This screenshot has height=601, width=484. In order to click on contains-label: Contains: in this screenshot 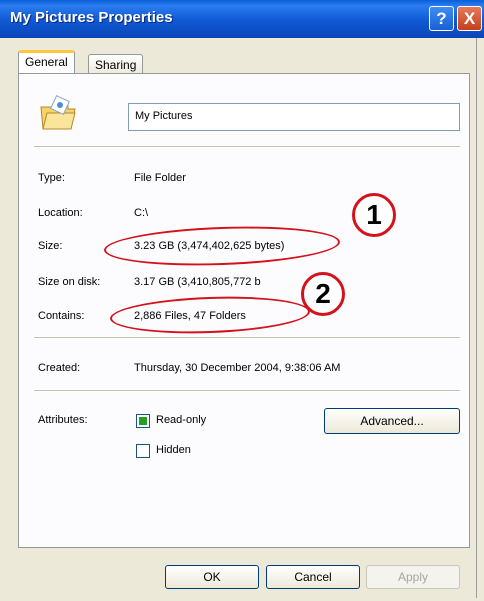, I will do `click(61, 316)`.